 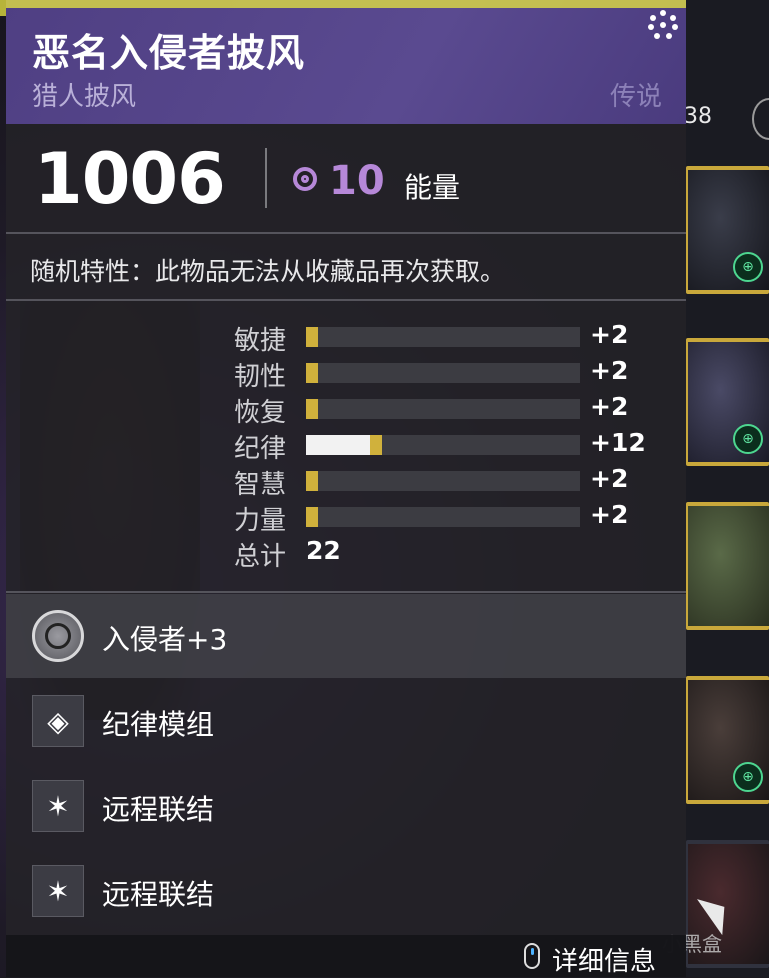 I want to click on stat-label: 敏捷, so click(x=260, y=341).